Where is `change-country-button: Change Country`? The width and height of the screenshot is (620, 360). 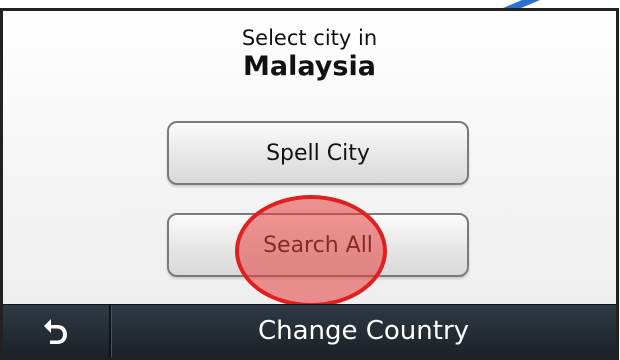
change-country-button: Change Country is located at coordinates (363, 331).